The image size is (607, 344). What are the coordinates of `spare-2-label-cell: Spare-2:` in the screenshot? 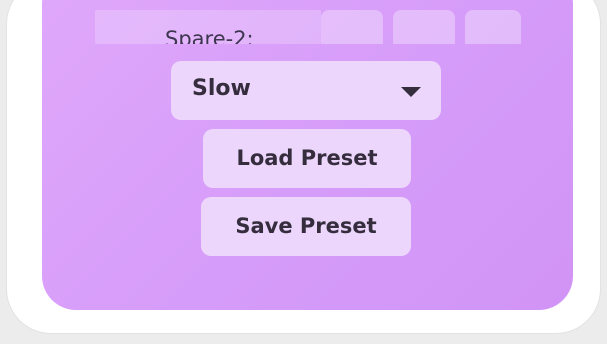 It's located at (208, 27).